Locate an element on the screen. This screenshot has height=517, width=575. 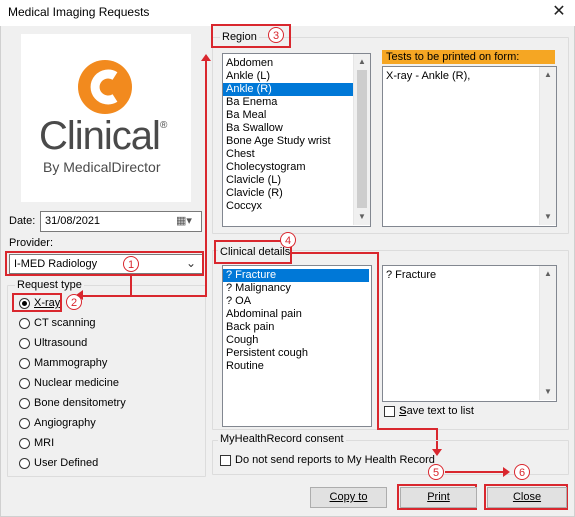
region-scrollbar: ▲ ▼ is located at coordinates (361, 139).